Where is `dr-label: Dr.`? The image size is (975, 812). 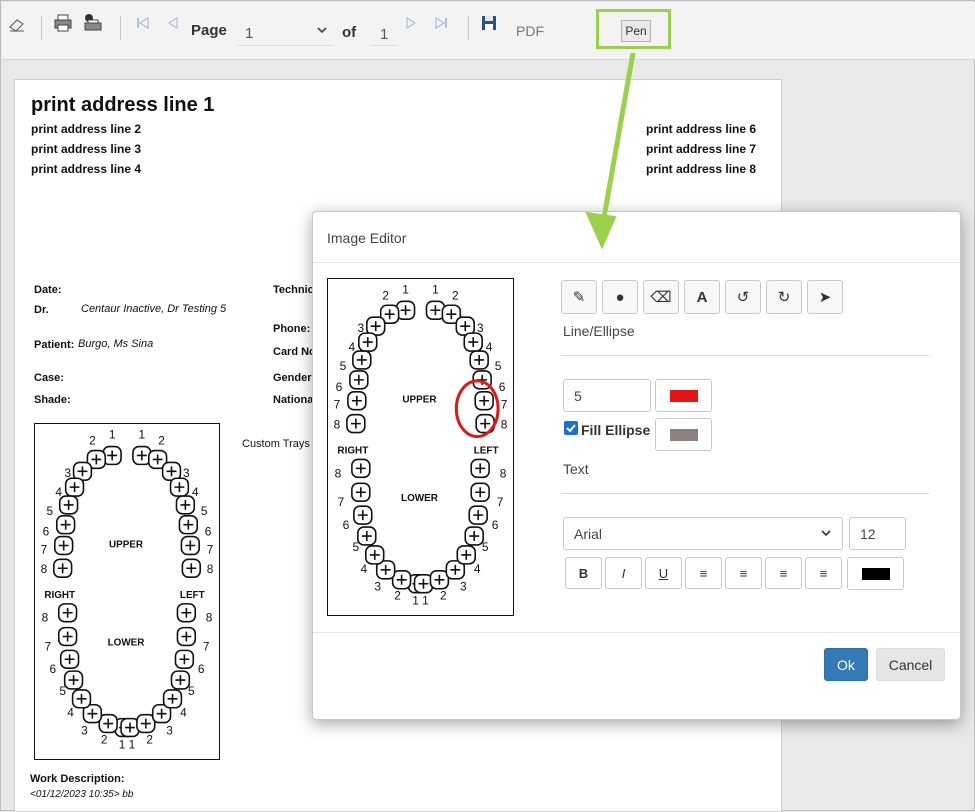 dr-label: Dr. is located at coordinates (41, 310).